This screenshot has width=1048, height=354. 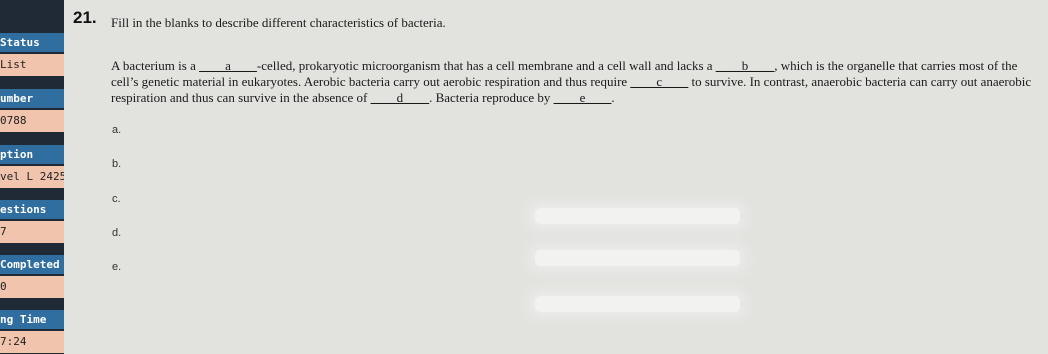 I want to click on sidebar-time-header: ng Time, so click(x=32, y=319).